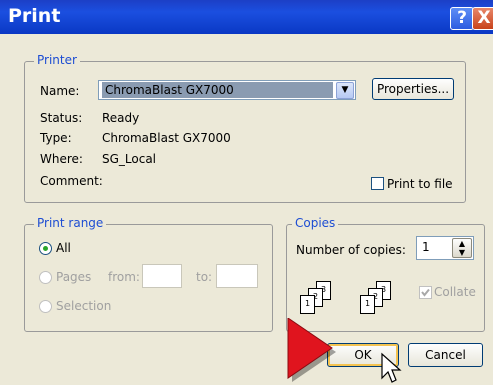 The image size is (493, 385). What do you see at coordinates (45, 277) in the screenshot?
I see `pages-radio` at bounding box center [45, 277].